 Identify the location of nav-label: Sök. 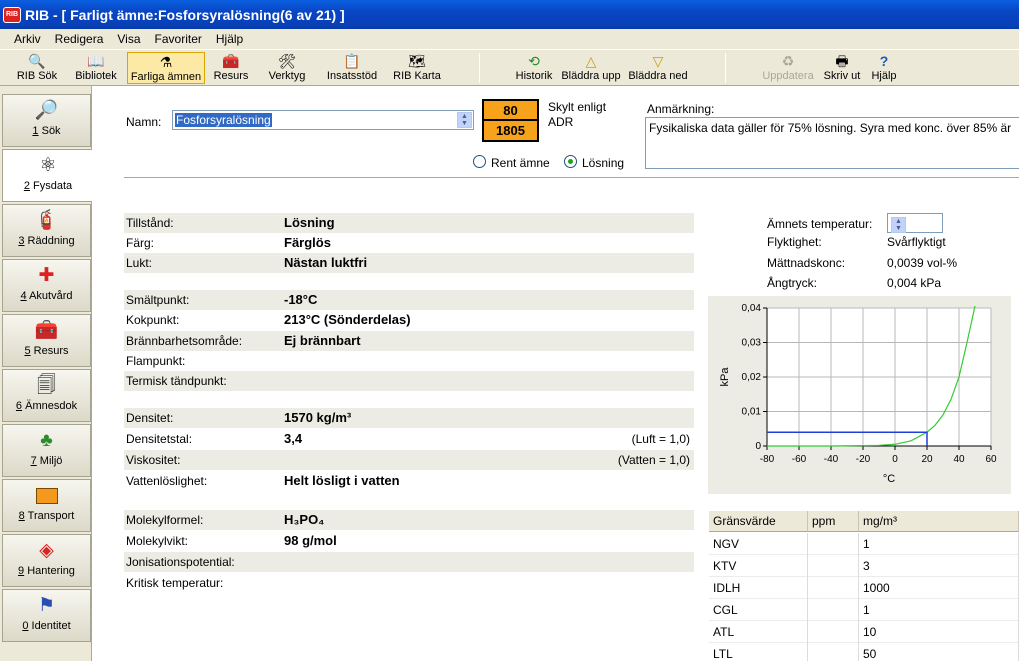
(49, 131).